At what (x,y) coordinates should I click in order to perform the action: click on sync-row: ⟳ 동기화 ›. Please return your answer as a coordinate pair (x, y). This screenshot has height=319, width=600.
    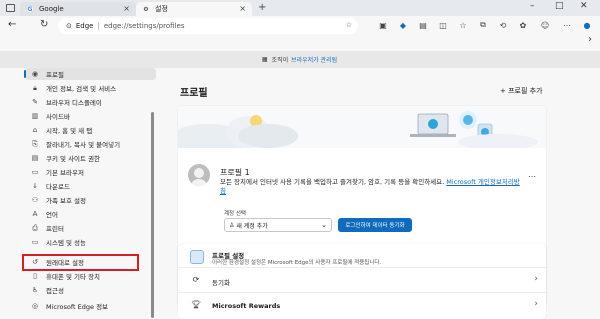
    Looking at the image, I should click on (362, 281).